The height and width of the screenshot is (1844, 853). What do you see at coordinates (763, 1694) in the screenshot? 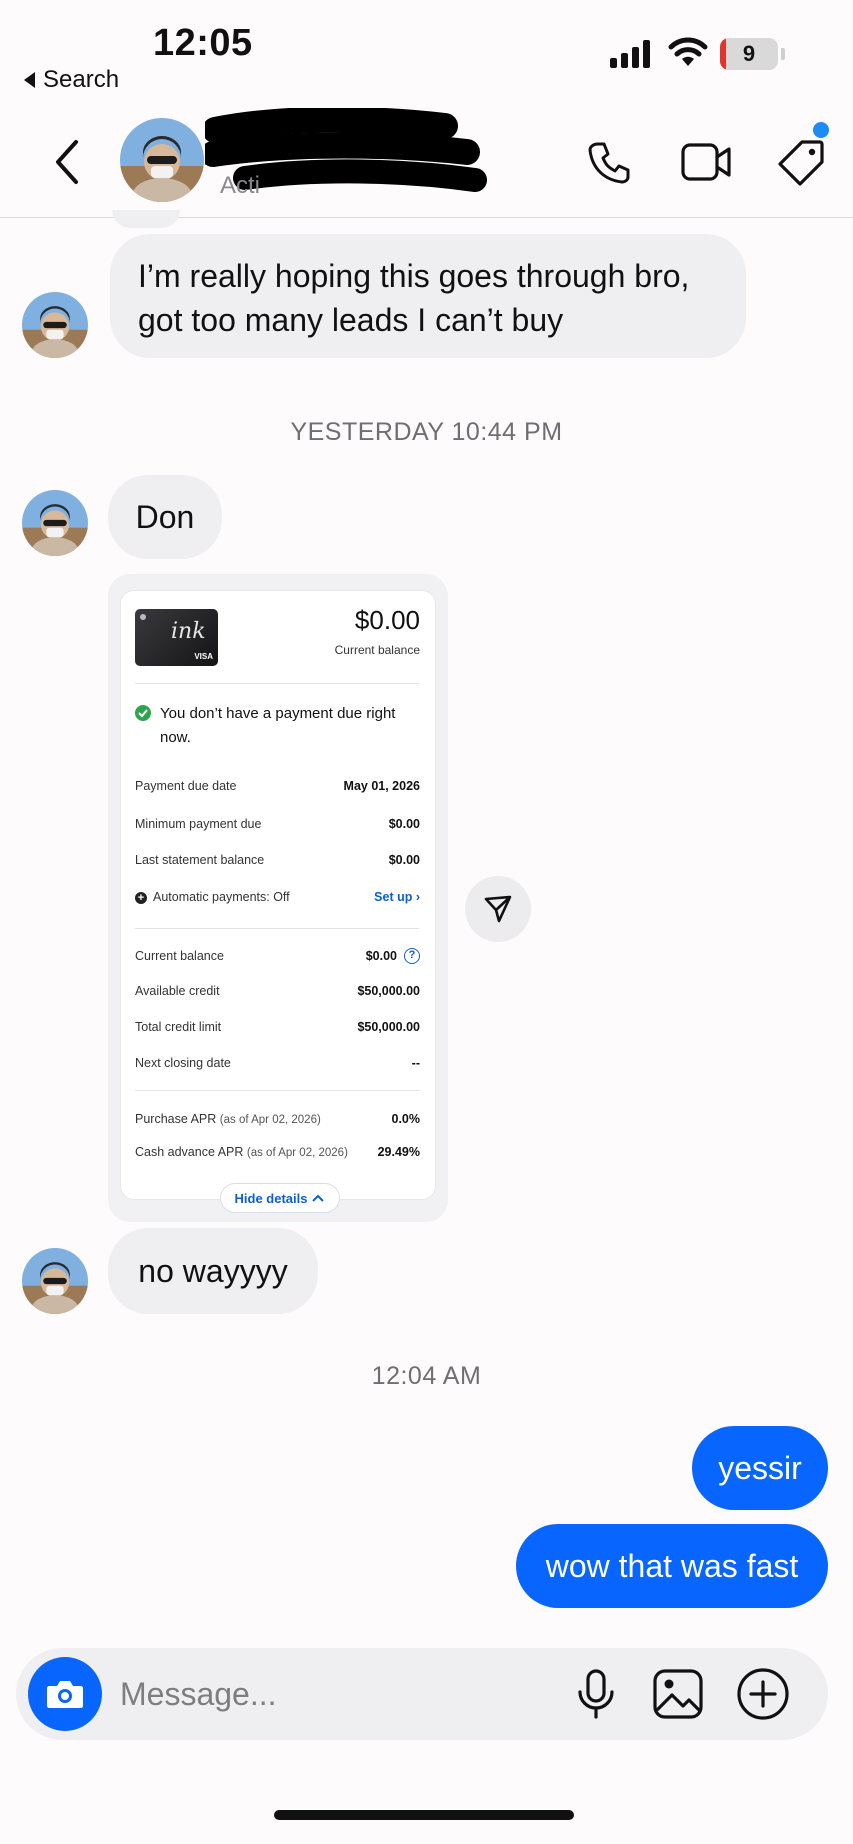
I see `add-circle-icon` at bounding box center [763, 1694].